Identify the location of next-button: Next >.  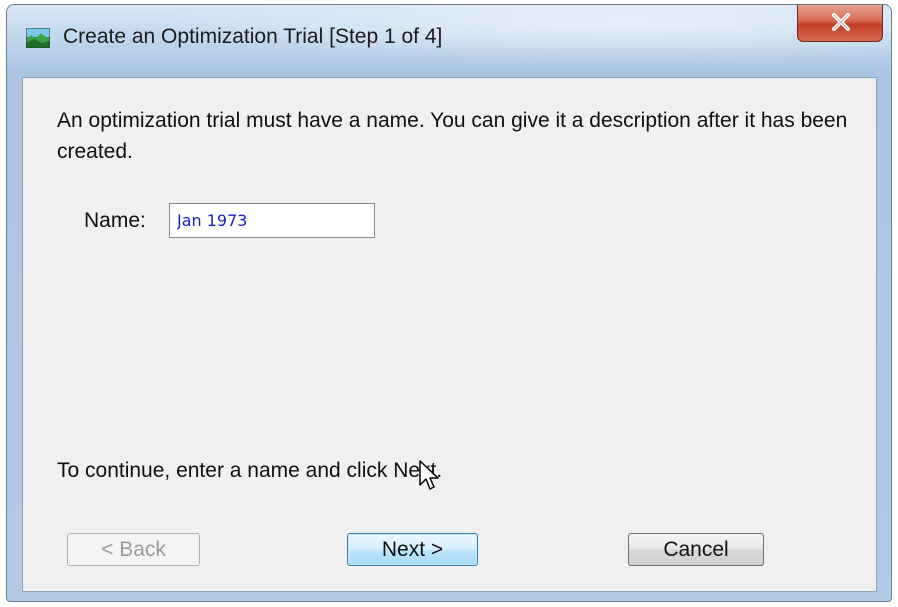
(412, 549).